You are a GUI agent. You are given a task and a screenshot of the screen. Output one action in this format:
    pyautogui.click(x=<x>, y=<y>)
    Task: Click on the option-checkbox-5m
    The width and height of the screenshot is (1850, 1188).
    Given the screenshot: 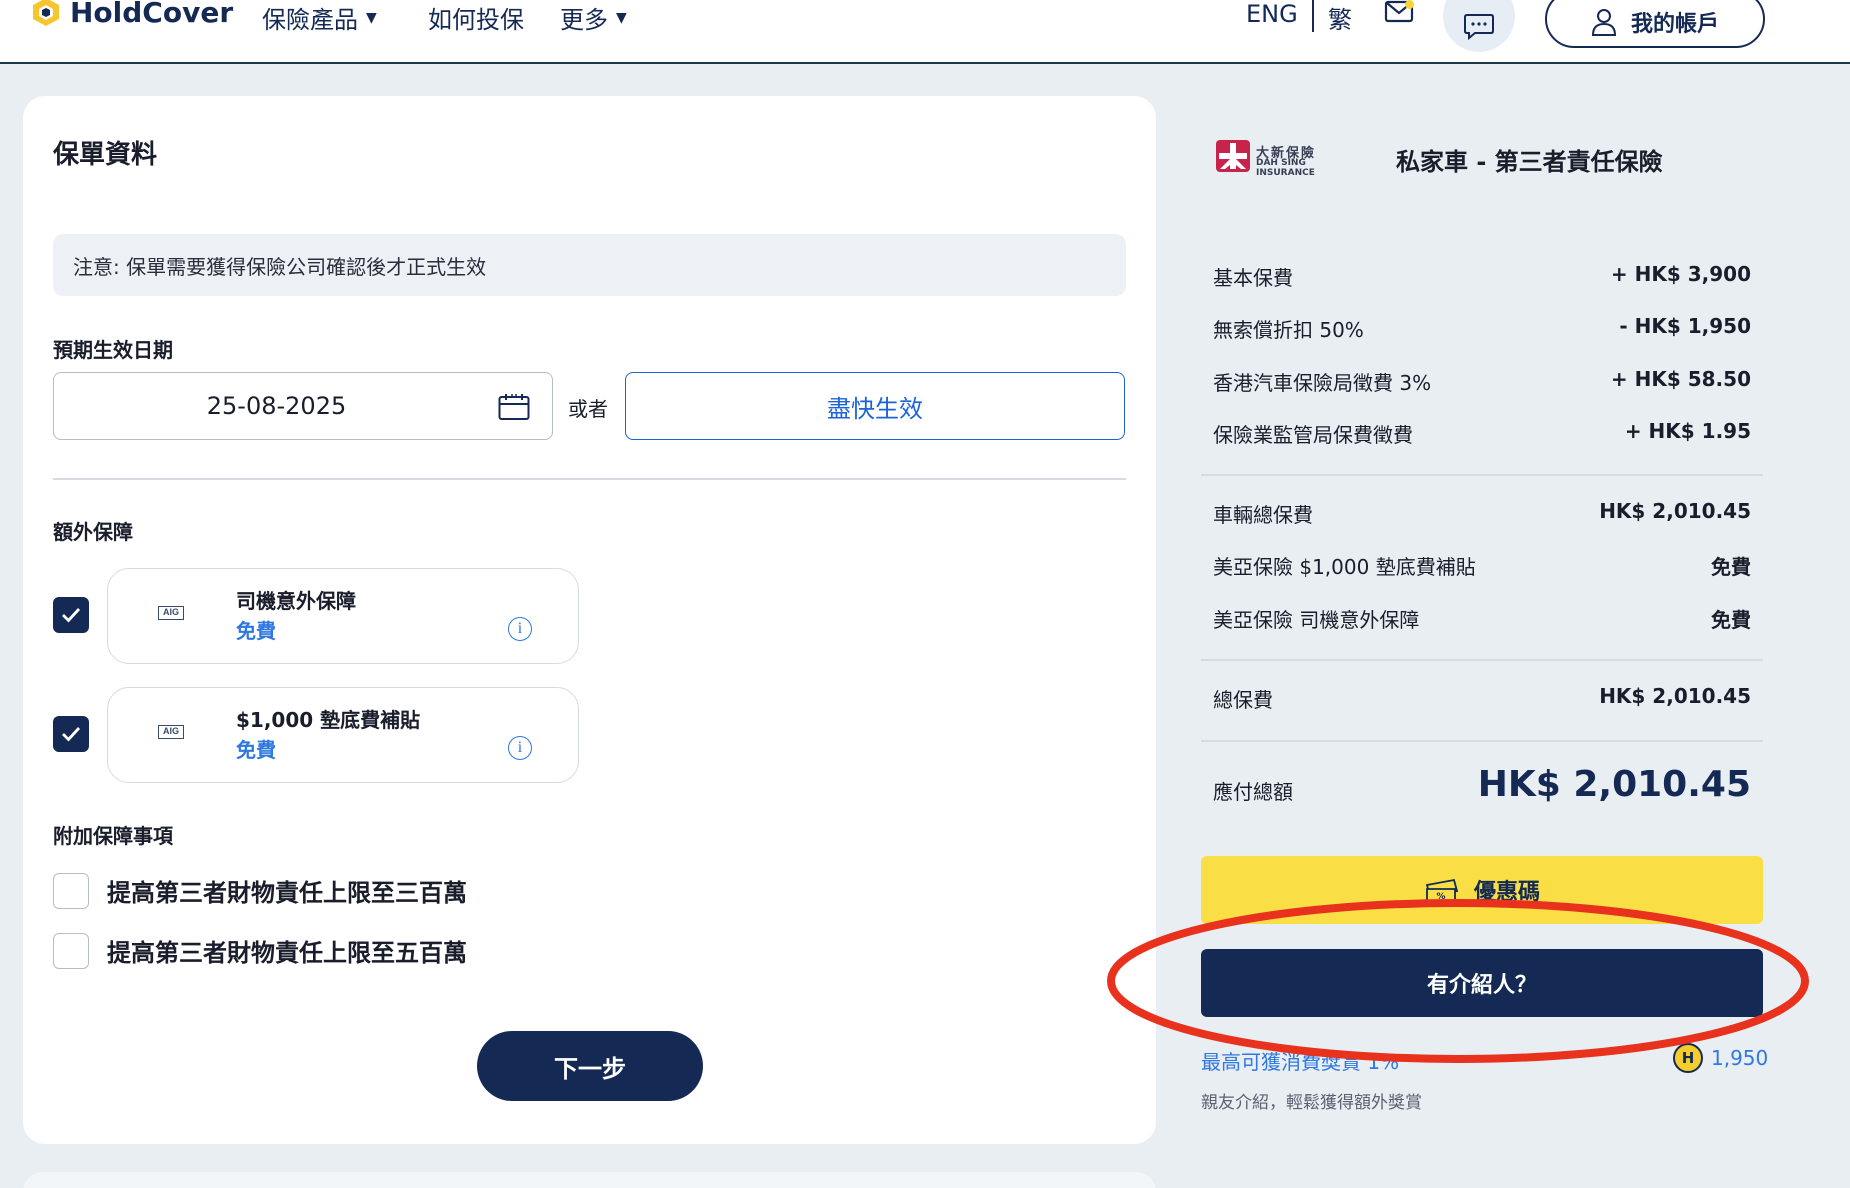 What is the action you would take?
    pyautogui.click(x=71, y=951)
    